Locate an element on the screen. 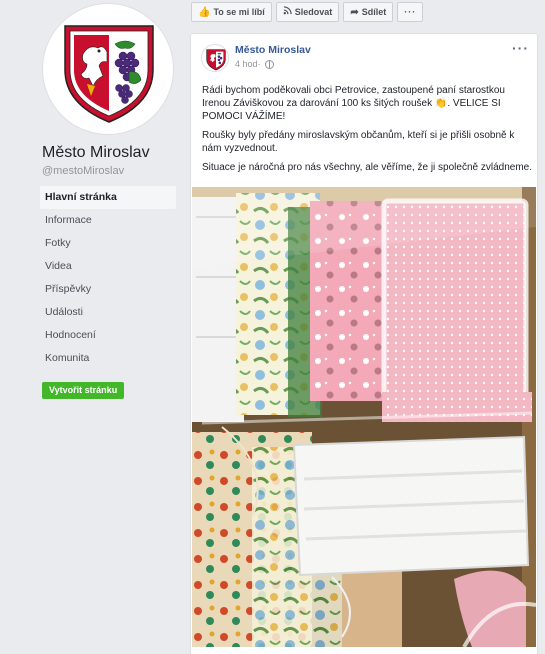  nav-item-about: Informace is located at coordinates (108, 220).